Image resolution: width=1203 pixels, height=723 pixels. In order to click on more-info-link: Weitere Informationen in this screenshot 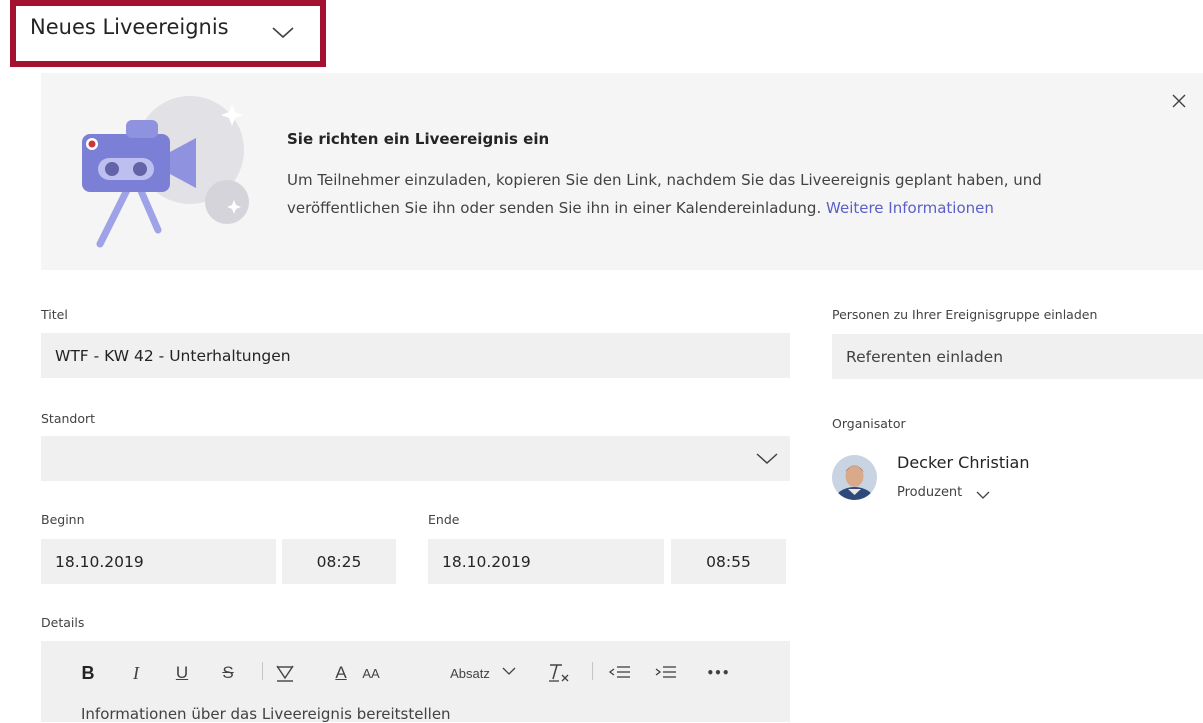, I will do `click(910, 208)`.